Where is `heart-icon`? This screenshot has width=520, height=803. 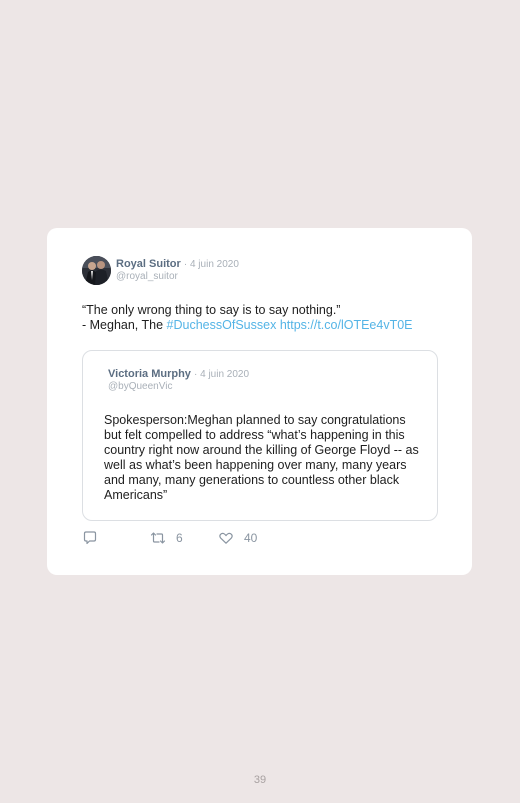
heart-icon is located at coordinates (226, 538).